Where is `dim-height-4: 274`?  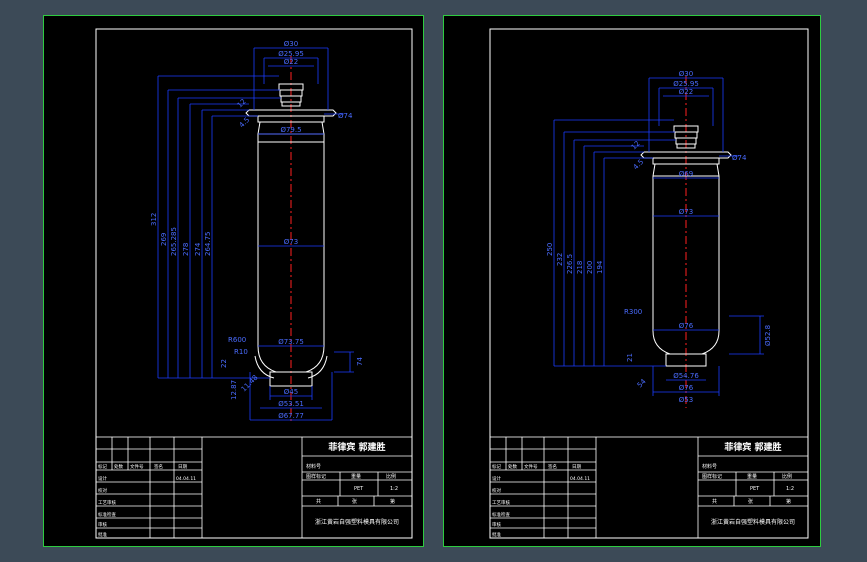 dim-height-4: 274 is located at coordinates (198, 249).